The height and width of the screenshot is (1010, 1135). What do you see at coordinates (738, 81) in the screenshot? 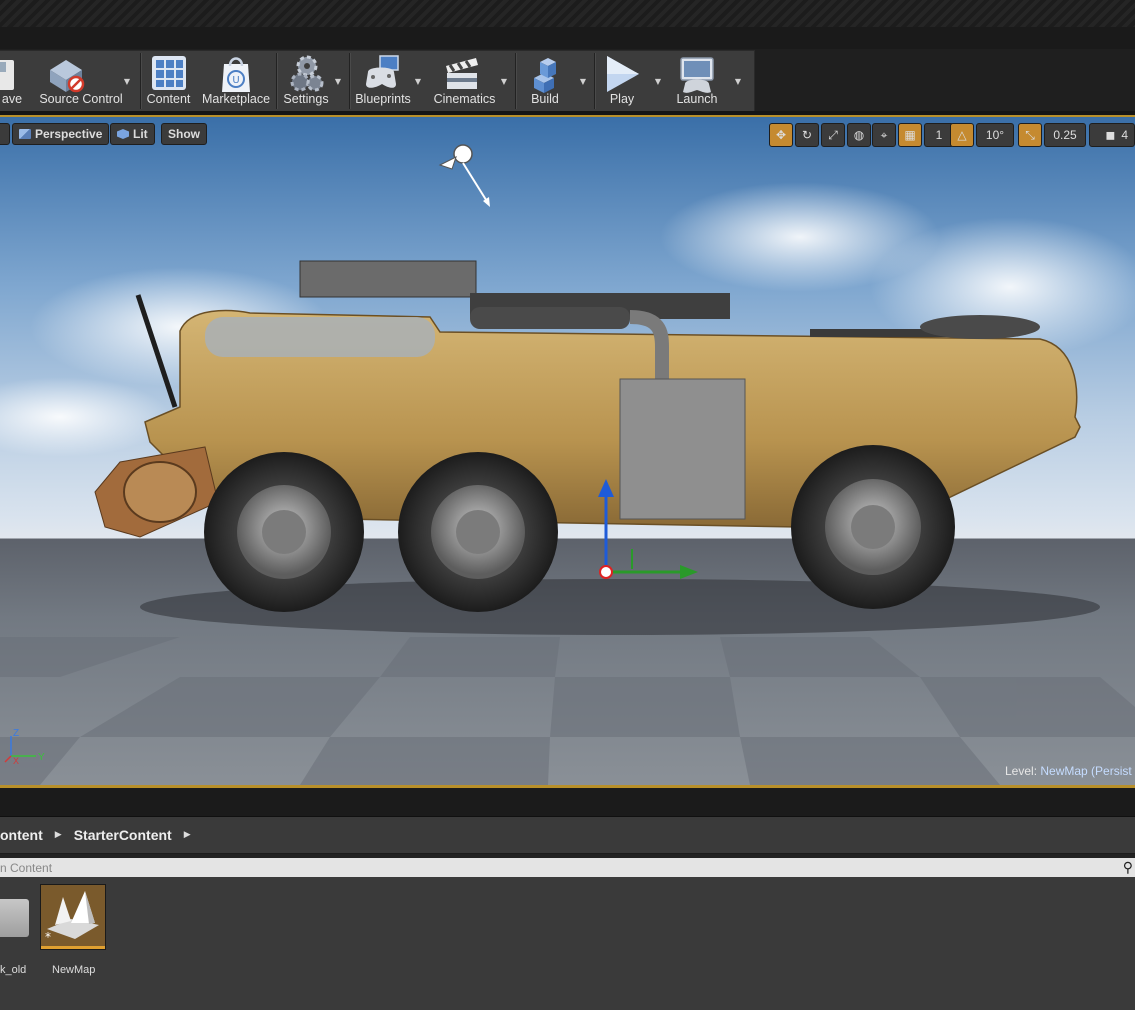
I see `launch-dropdown-icon: ▼` at bounding box center [738, 81].